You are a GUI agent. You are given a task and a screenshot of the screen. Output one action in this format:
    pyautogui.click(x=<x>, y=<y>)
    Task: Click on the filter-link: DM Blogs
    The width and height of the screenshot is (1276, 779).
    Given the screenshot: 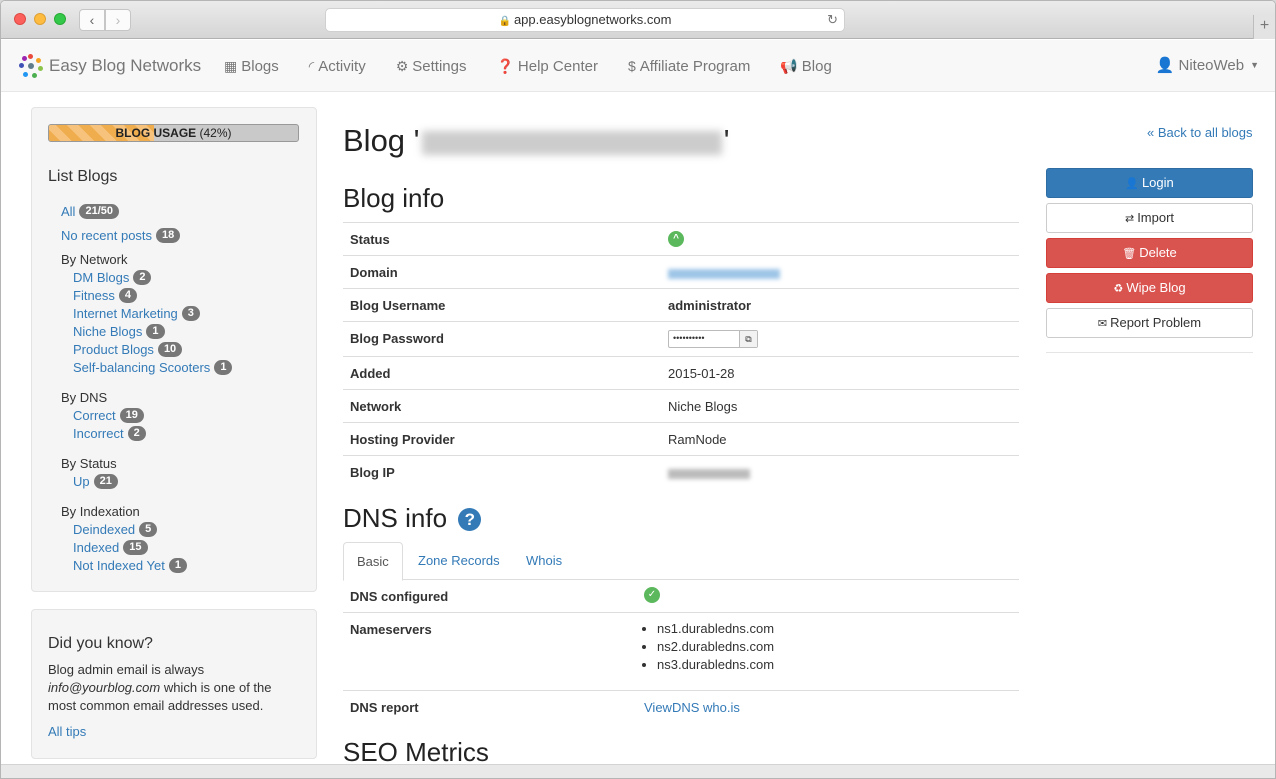 What is the action you would take?
    pyautogui.click(x=101, y=277)
    